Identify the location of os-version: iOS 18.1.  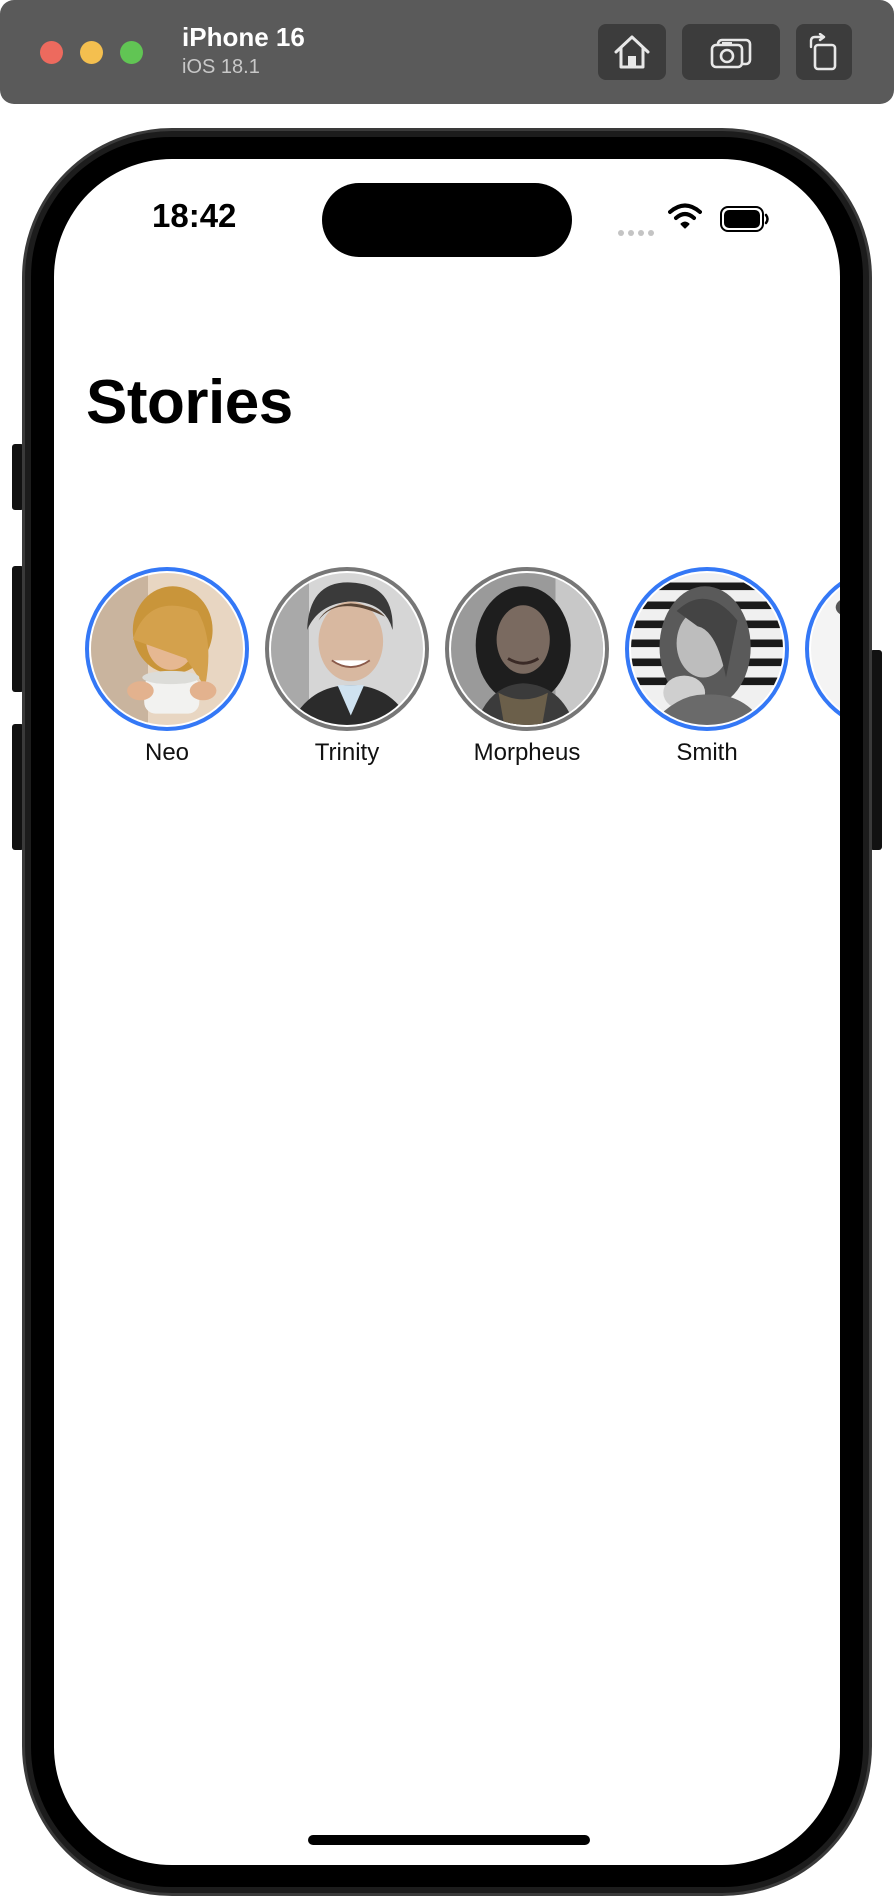
(221, 67).